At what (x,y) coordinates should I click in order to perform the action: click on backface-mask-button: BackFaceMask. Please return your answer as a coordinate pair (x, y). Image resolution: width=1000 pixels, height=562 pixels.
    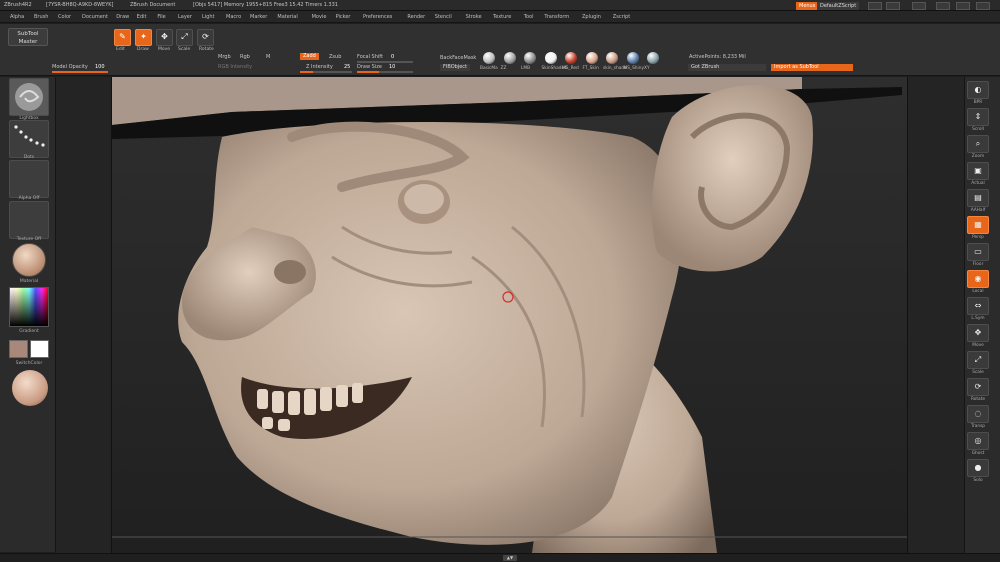
    Looking at the image, I should click on (458, 58).